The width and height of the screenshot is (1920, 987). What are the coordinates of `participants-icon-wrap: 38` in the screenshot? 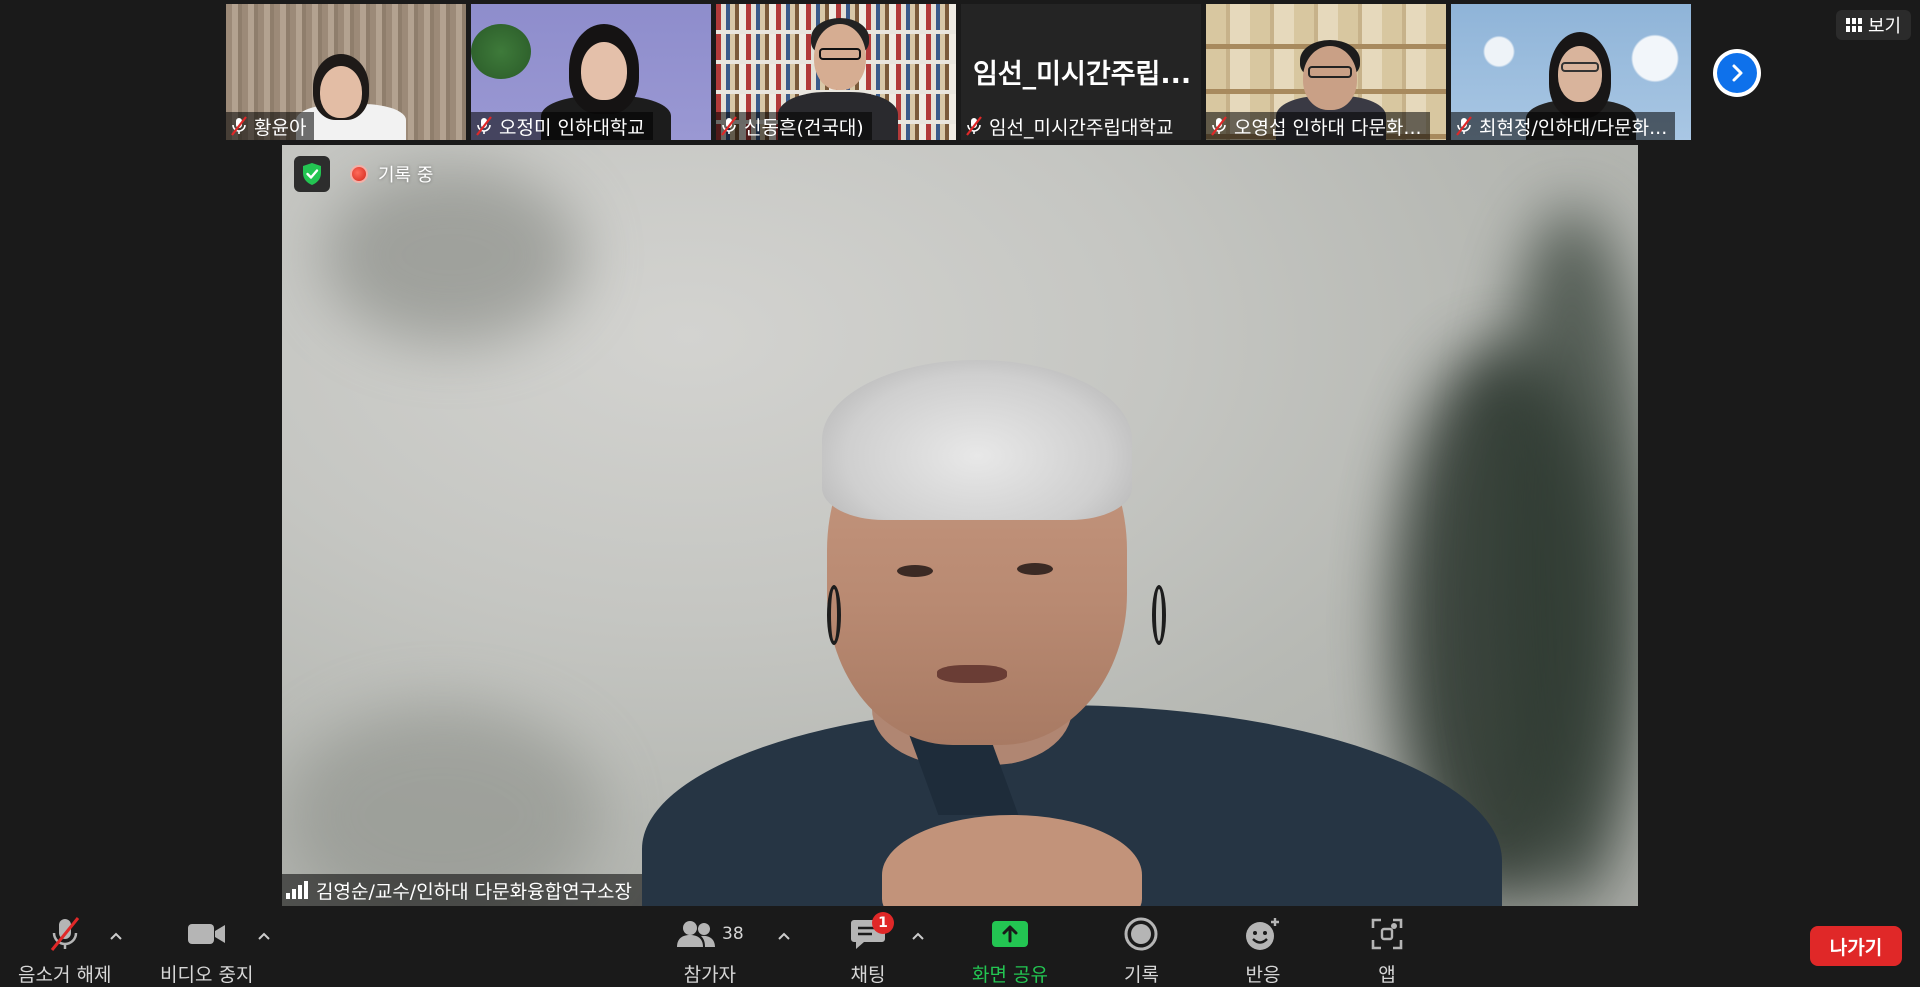 It's located at (710, 934).